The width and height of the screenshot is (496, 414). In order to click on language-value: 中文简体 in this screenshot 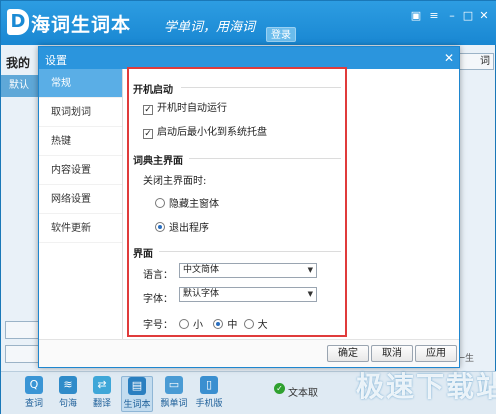, I will do `click(201, 270)`.